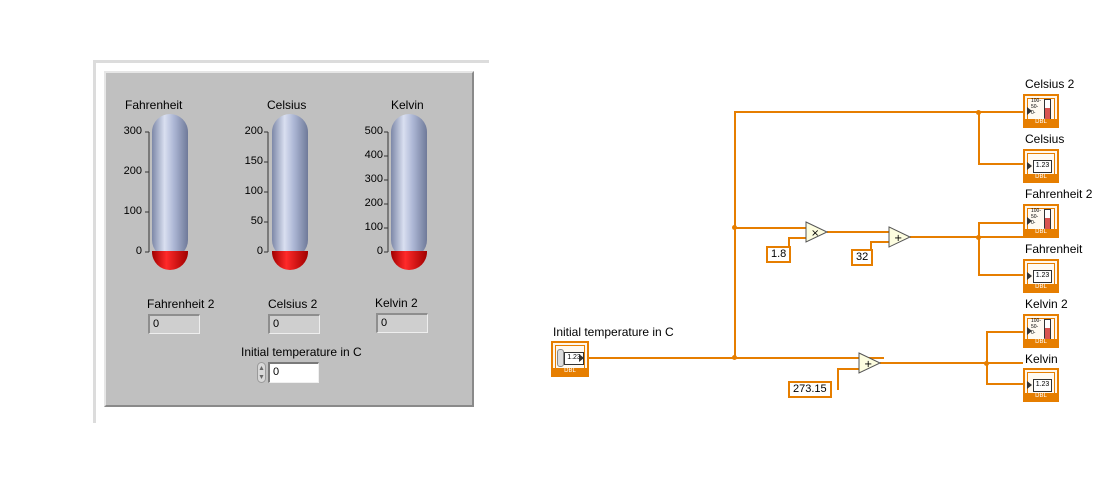  Describe the element at coordinates (386, 192) in the screenshot. I see `kelvin-scale` at that location.